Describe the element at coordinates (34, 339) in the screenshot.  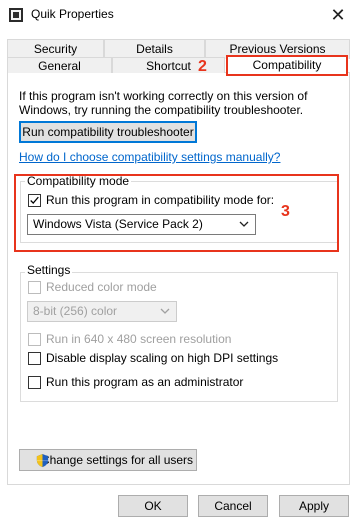
I see `run-640-checkbox` at that location.